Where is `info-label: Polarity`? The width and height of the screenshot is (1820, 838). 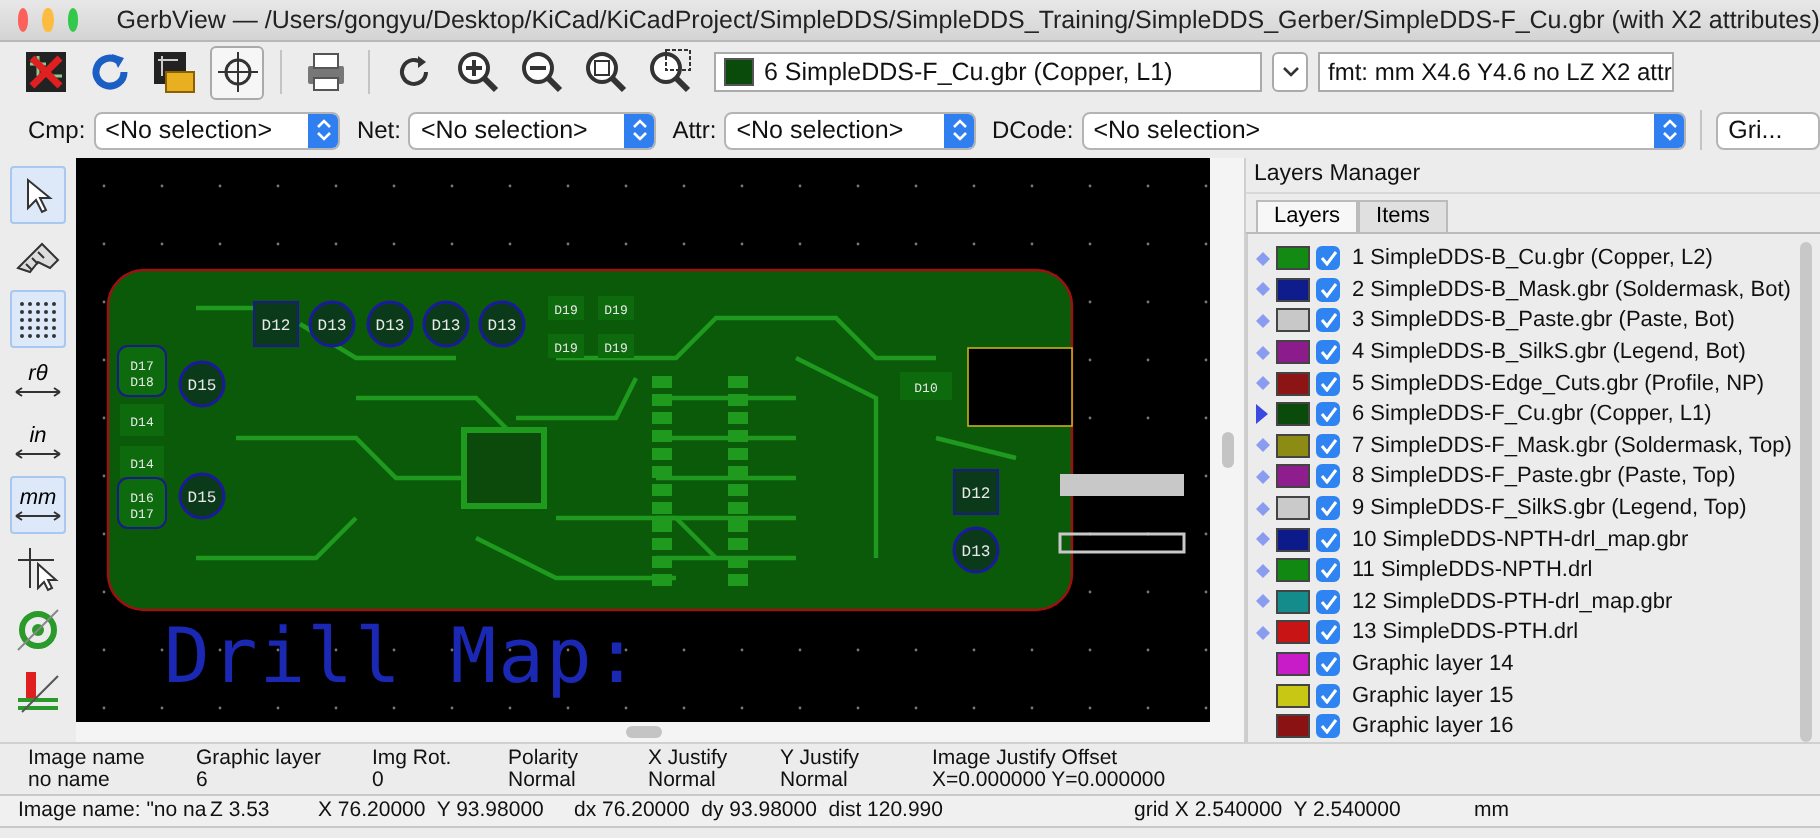
info-label: Polarity is located at coordinates (544, 759).